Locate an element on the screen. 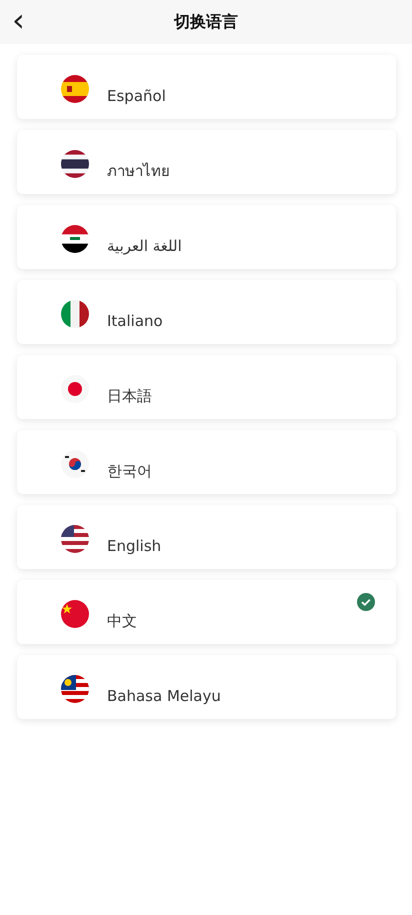 This screenshot has width=412, height=915. language-option: Español is located at coordinates (206, 87).